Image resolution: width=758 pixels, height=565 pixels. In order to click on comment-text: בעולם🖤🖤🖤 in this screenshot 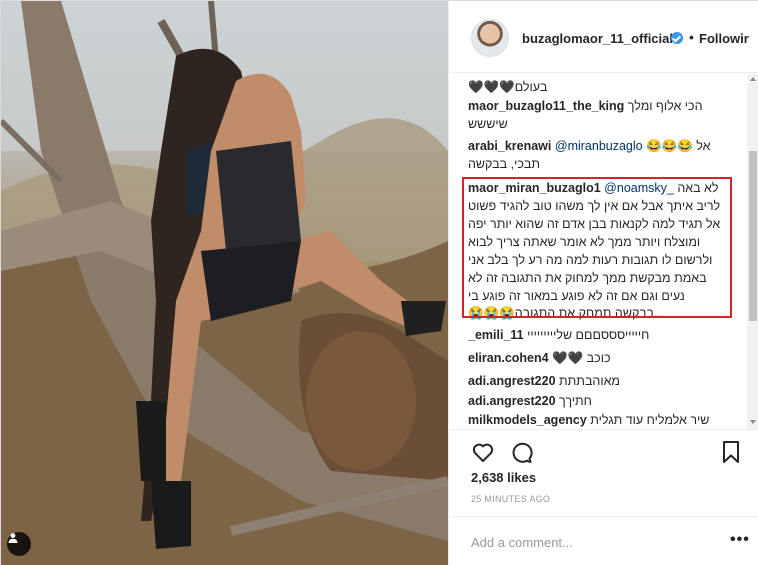, I will do `click(508, 87)`.